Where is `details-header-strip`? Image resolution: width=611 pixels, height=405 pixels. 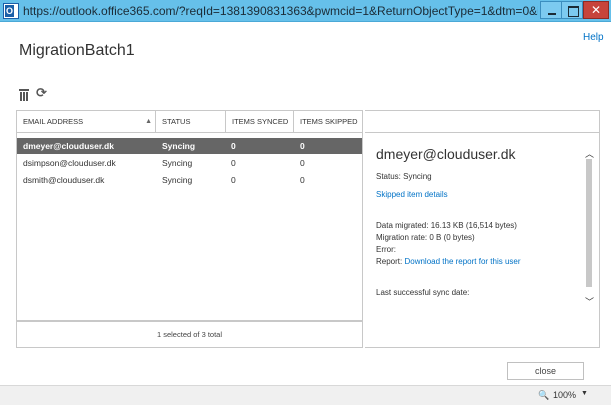 details-header-strip is located at coordinates (482, 122).